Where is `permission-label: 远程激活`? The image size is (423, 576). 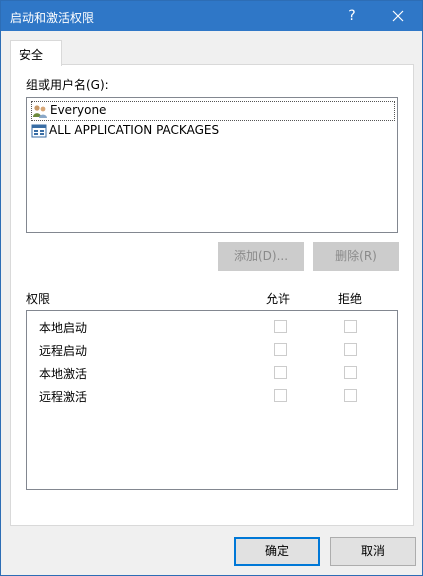
permission-label: 远程激活 is located at coordinates (63, 397).